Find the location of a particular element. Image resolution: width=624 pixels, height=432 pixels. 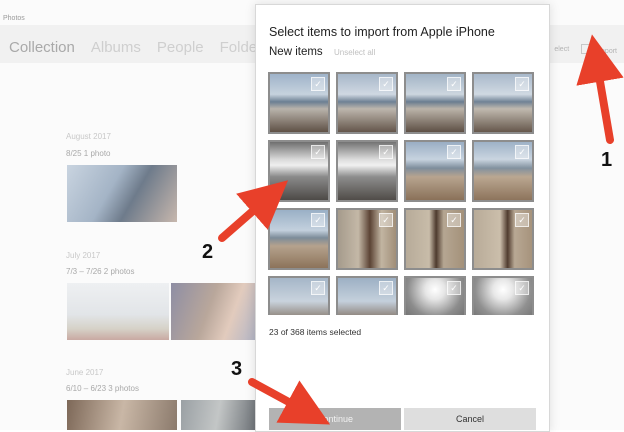

toolbar-right: elect Import is located at coordinates (585, 49).